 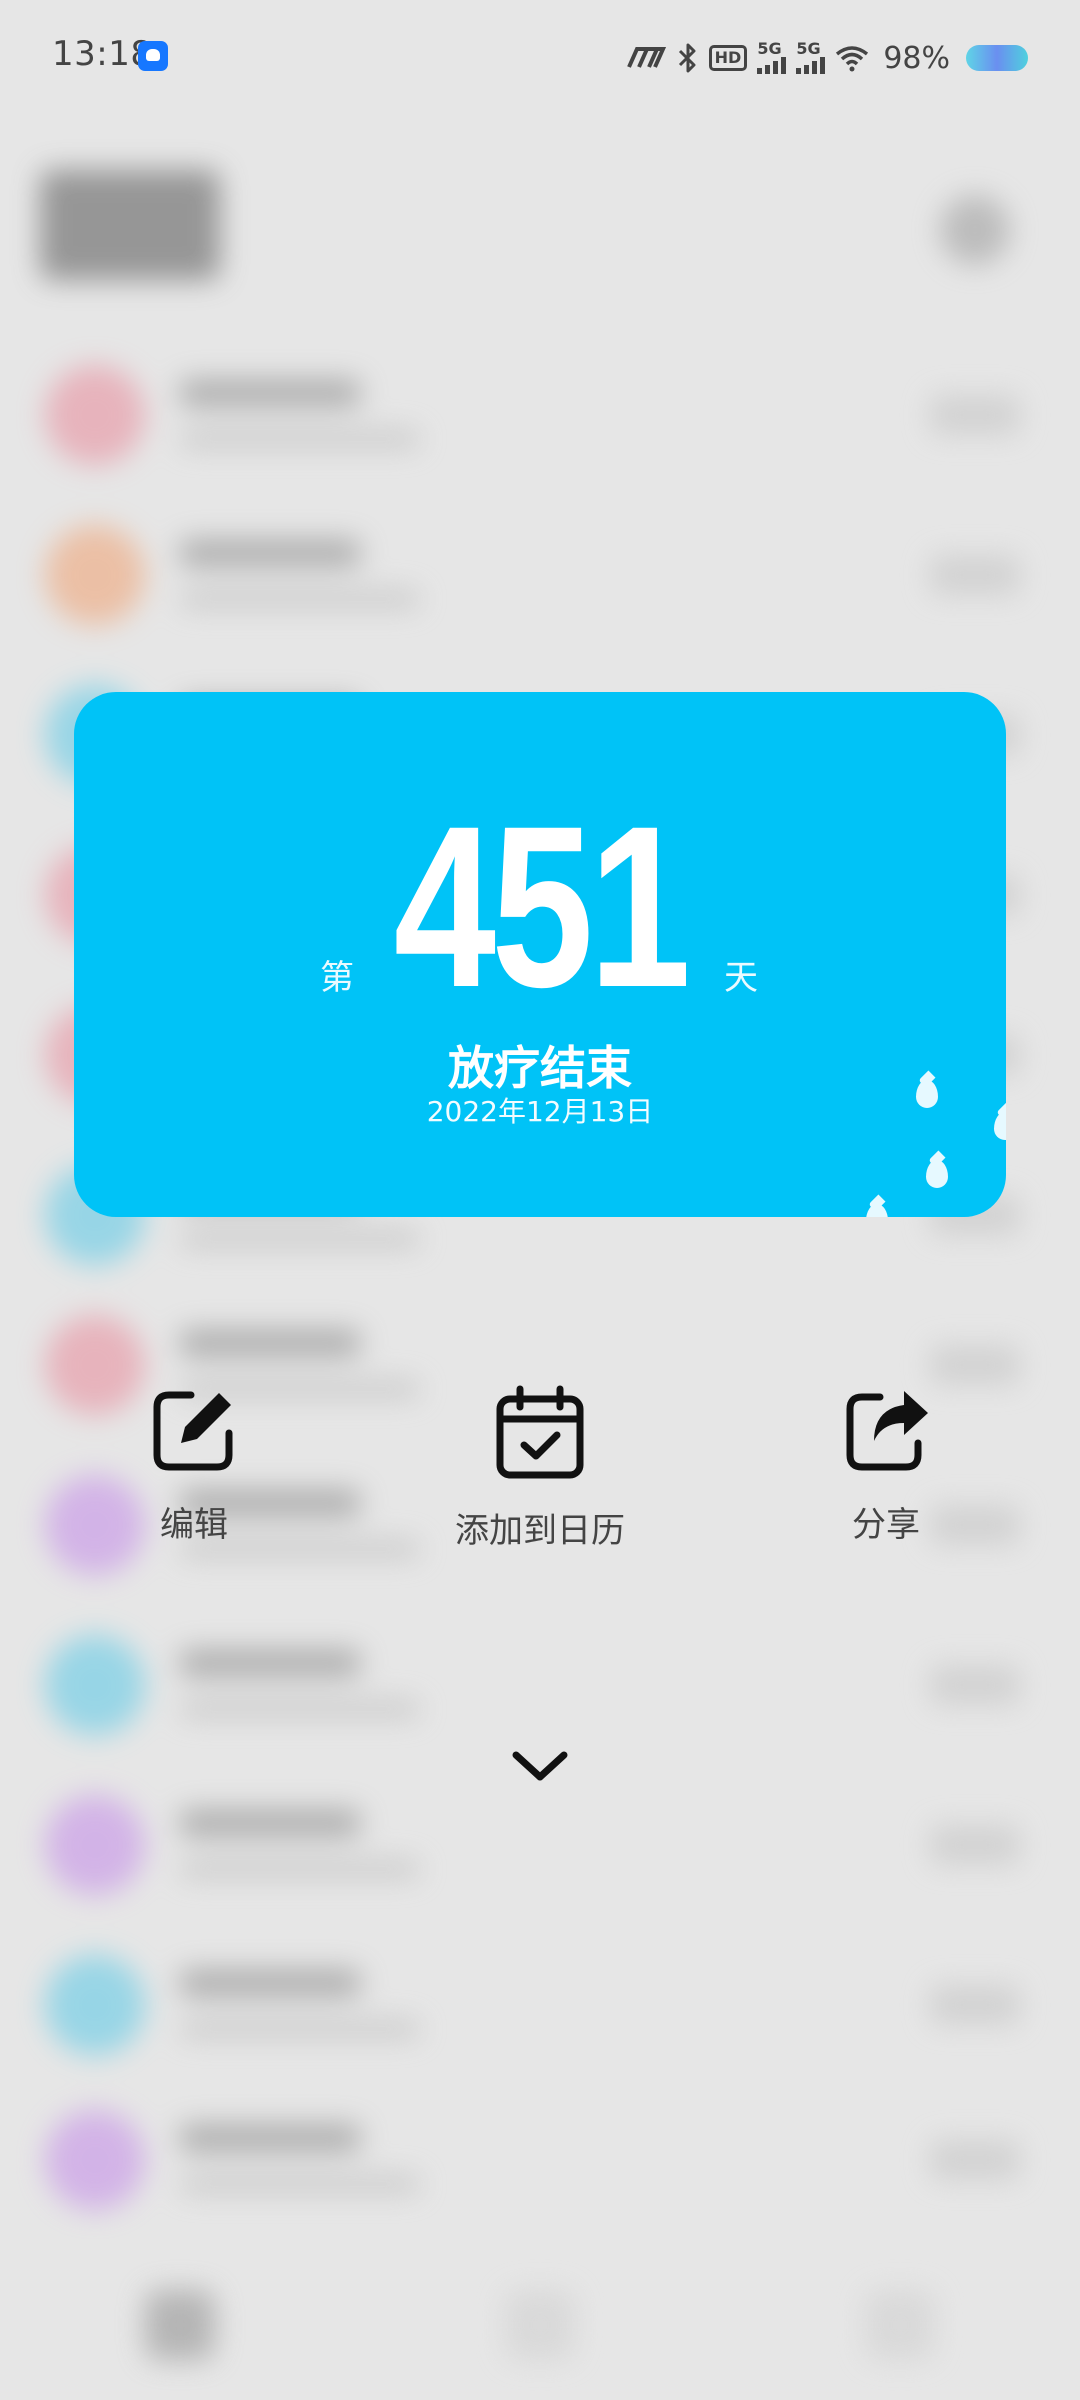 What do you see at coordinates (540, 1432) in the screenshot?
I see `calendar-check-icon` at bounding box center [540, 1432].